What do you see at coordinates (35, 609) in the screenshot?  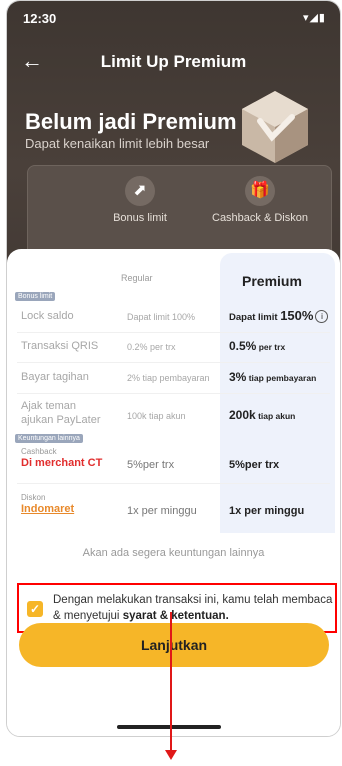 I see `consent-checkbox: ✓` at bounding box center [35, 609].